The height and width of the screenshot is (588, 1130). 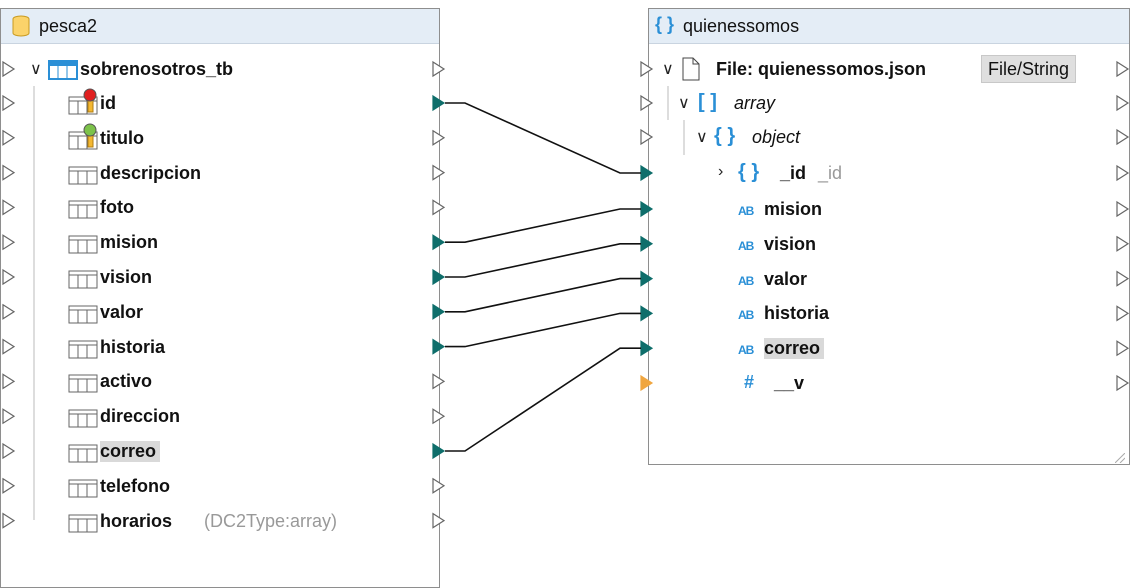 I want to click on table-input-connector, so click(x=9, y=69).